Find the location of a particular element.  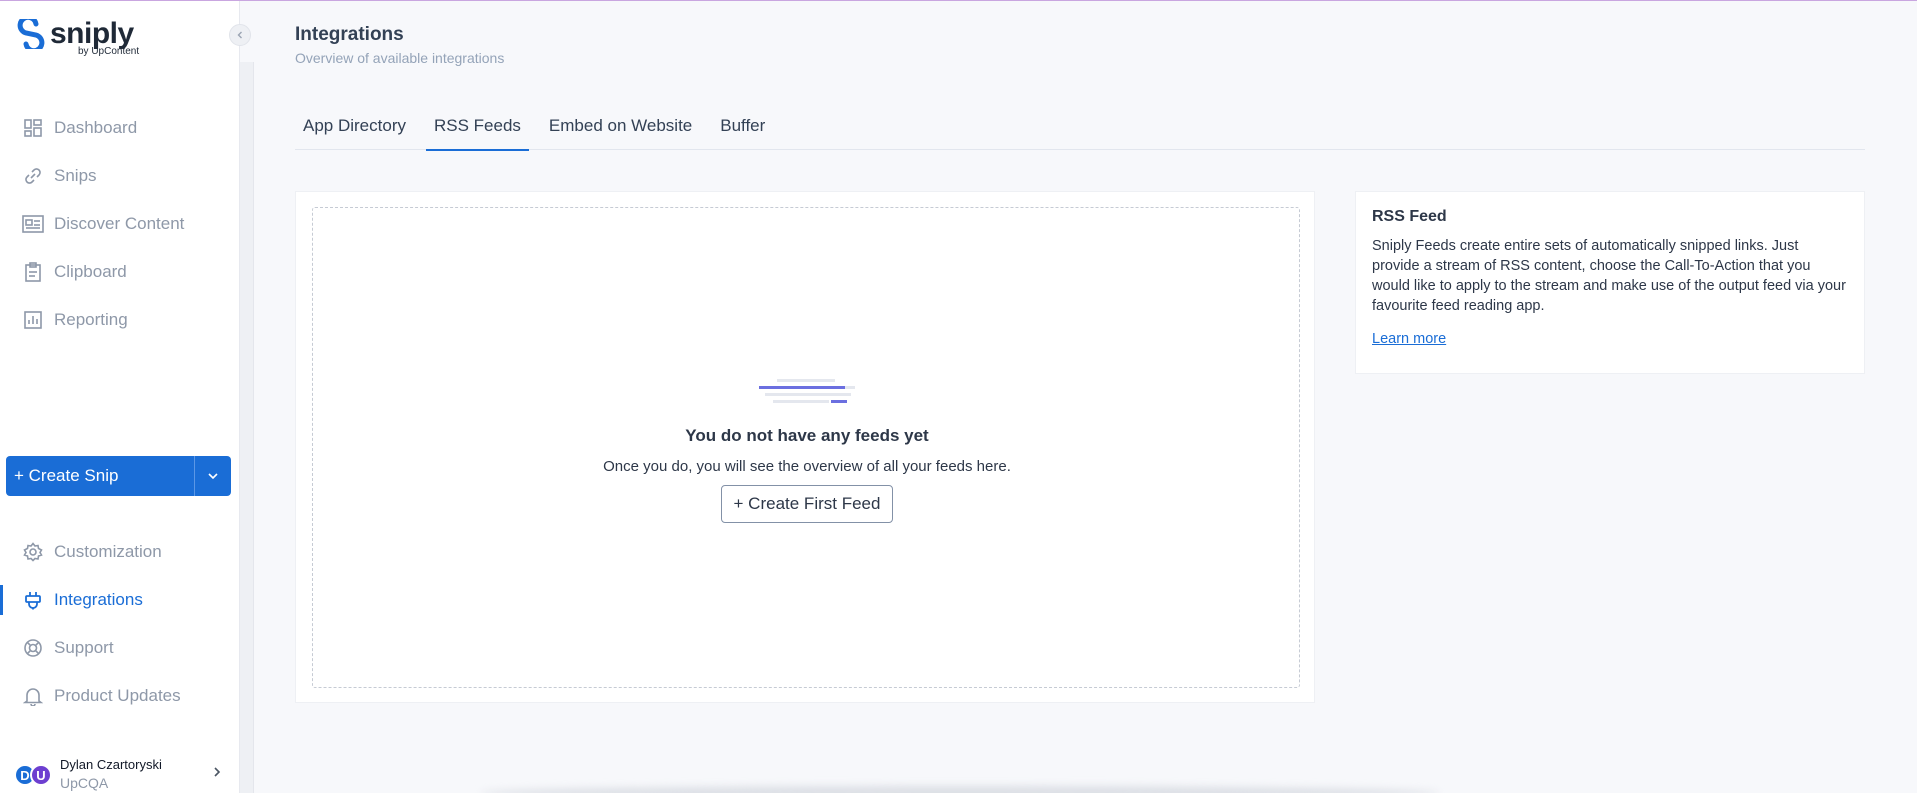

plug-icon is located at coordinates (33, 600).